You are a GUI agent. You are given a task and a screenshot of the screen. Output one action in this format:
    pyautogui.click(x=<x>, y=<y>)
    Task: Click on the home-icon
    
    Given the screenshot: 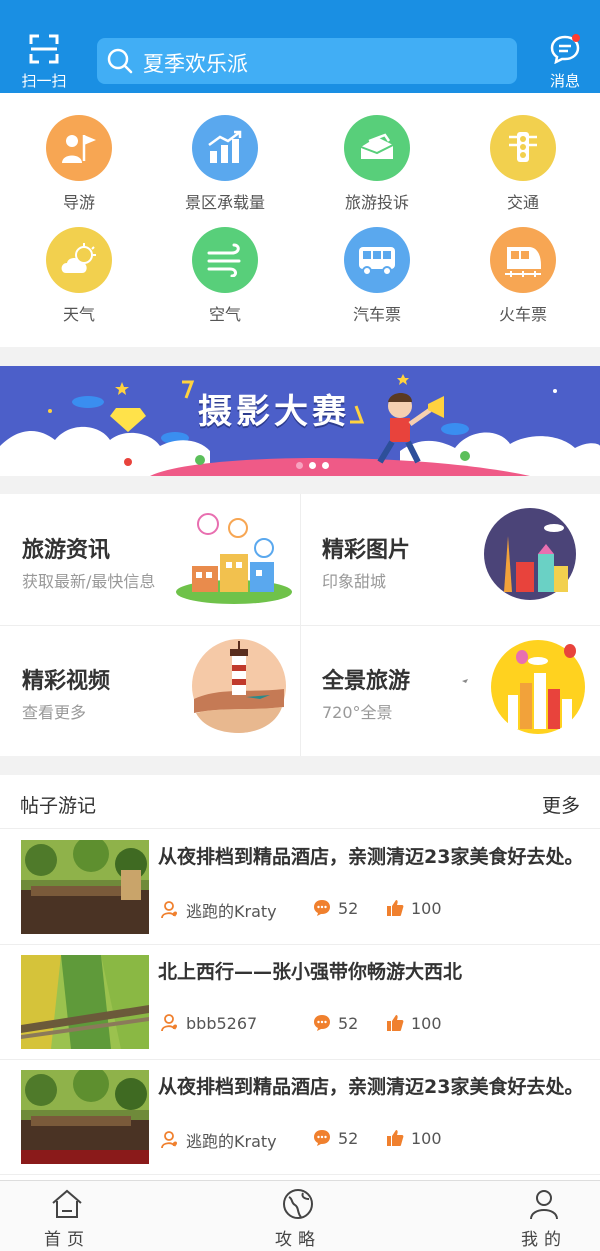 What is the action you would take?
    pyautogui.click(x=67, y=1204)
    